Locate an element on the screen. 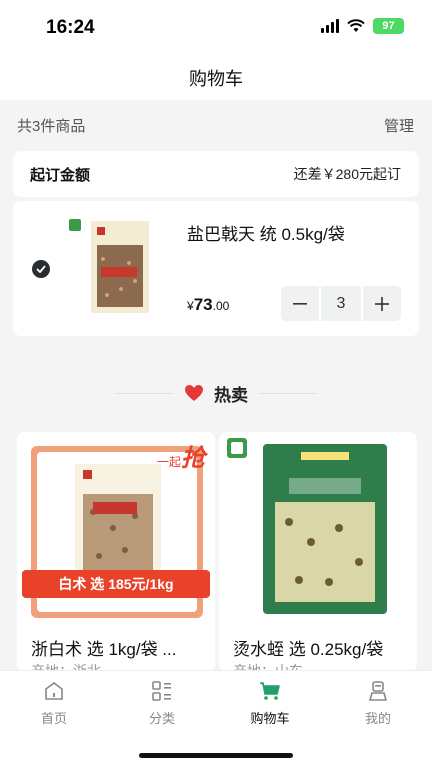 The width and height of the screenshot is (432, 768). promo-badge: 一起抢 is located at coordinates (181, 455).